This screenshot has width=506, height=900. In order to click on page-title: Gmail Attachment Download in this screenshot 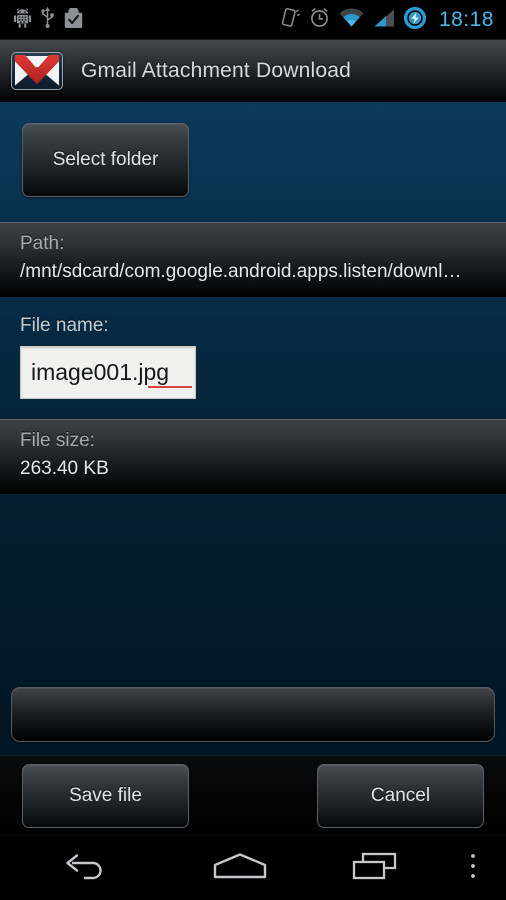, I will do `click(216, 70)`.